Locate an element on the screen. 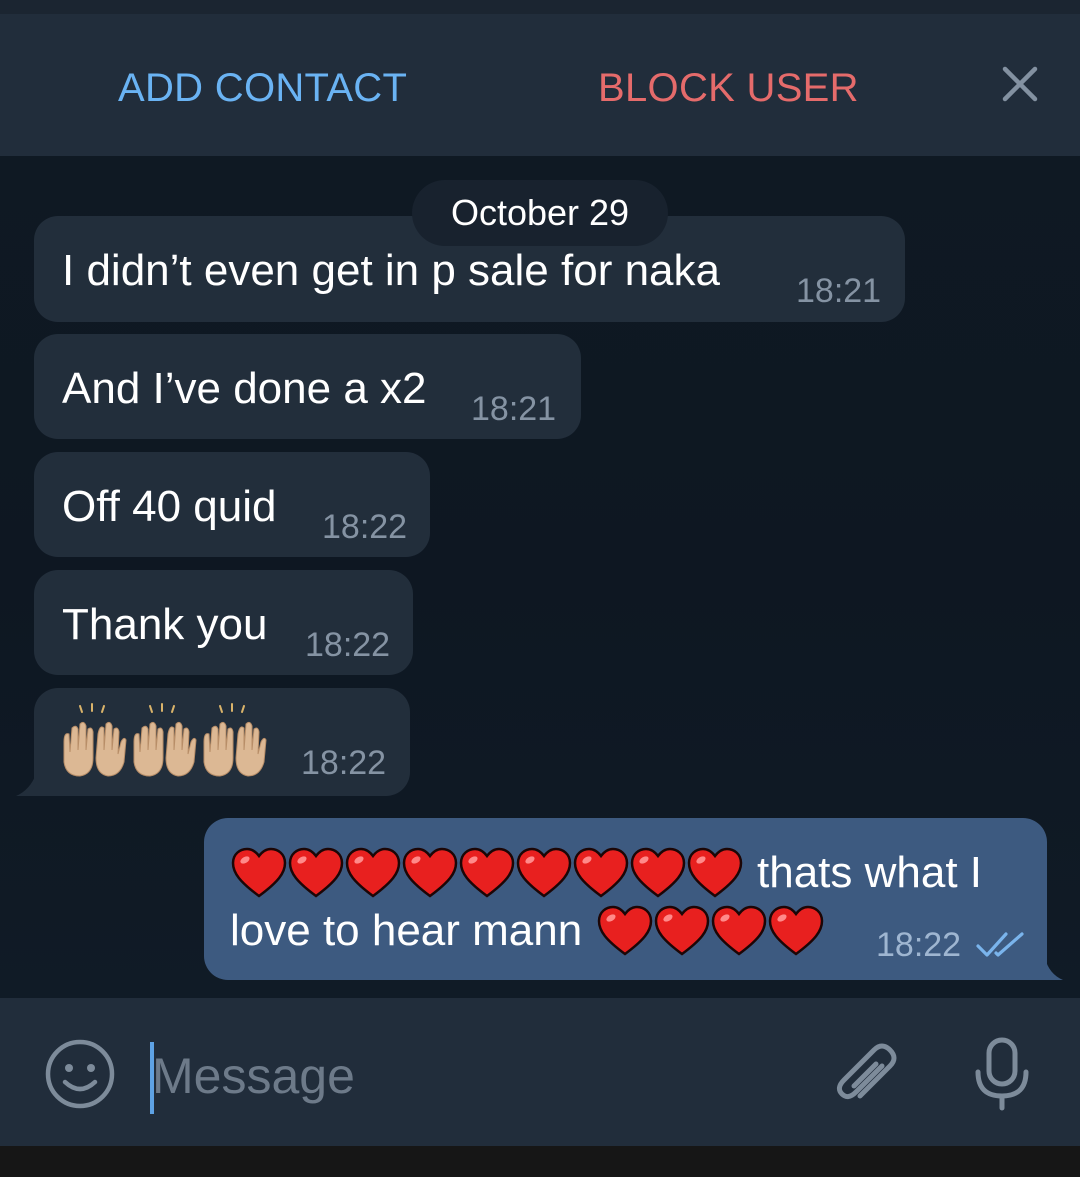 This screenshot has width=1080, height=1177. message-bubble-outgoing: thats what I love to hear mann 18:22 is located at coordinates (633, 899).